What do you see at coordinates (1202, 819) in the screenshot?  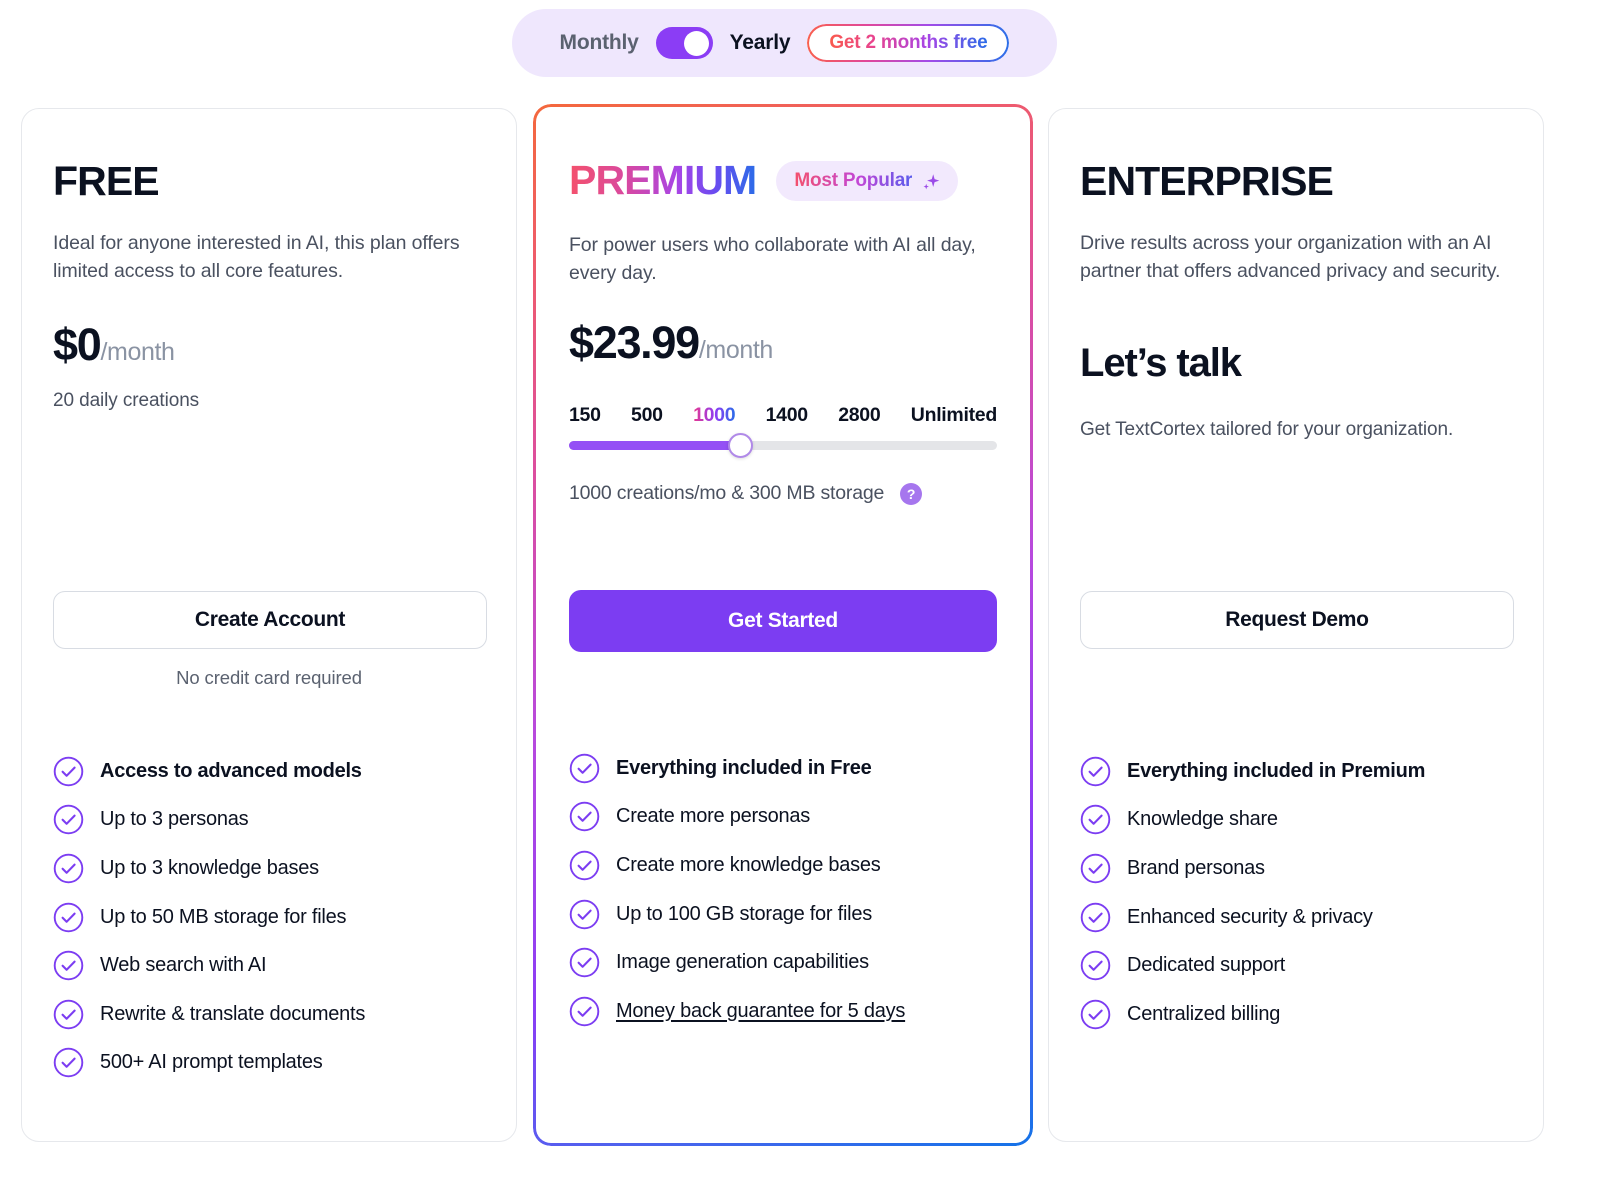 I see `feature-item-label: Knowledge share` at bounding box center [1202, 819].